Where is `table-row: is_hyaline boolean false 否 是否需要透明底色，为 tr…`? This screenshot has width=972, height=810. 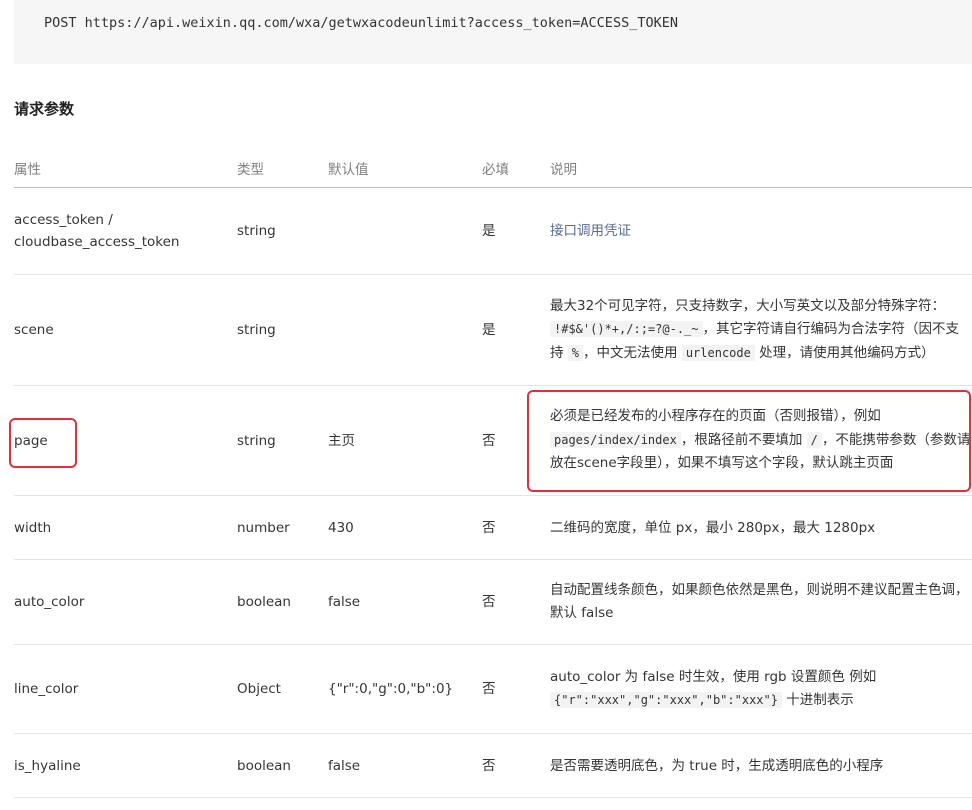
table-row: is_hyaline boolean false 否 是否需要透明底色，为 tr… is located at coordinates (493, 766).